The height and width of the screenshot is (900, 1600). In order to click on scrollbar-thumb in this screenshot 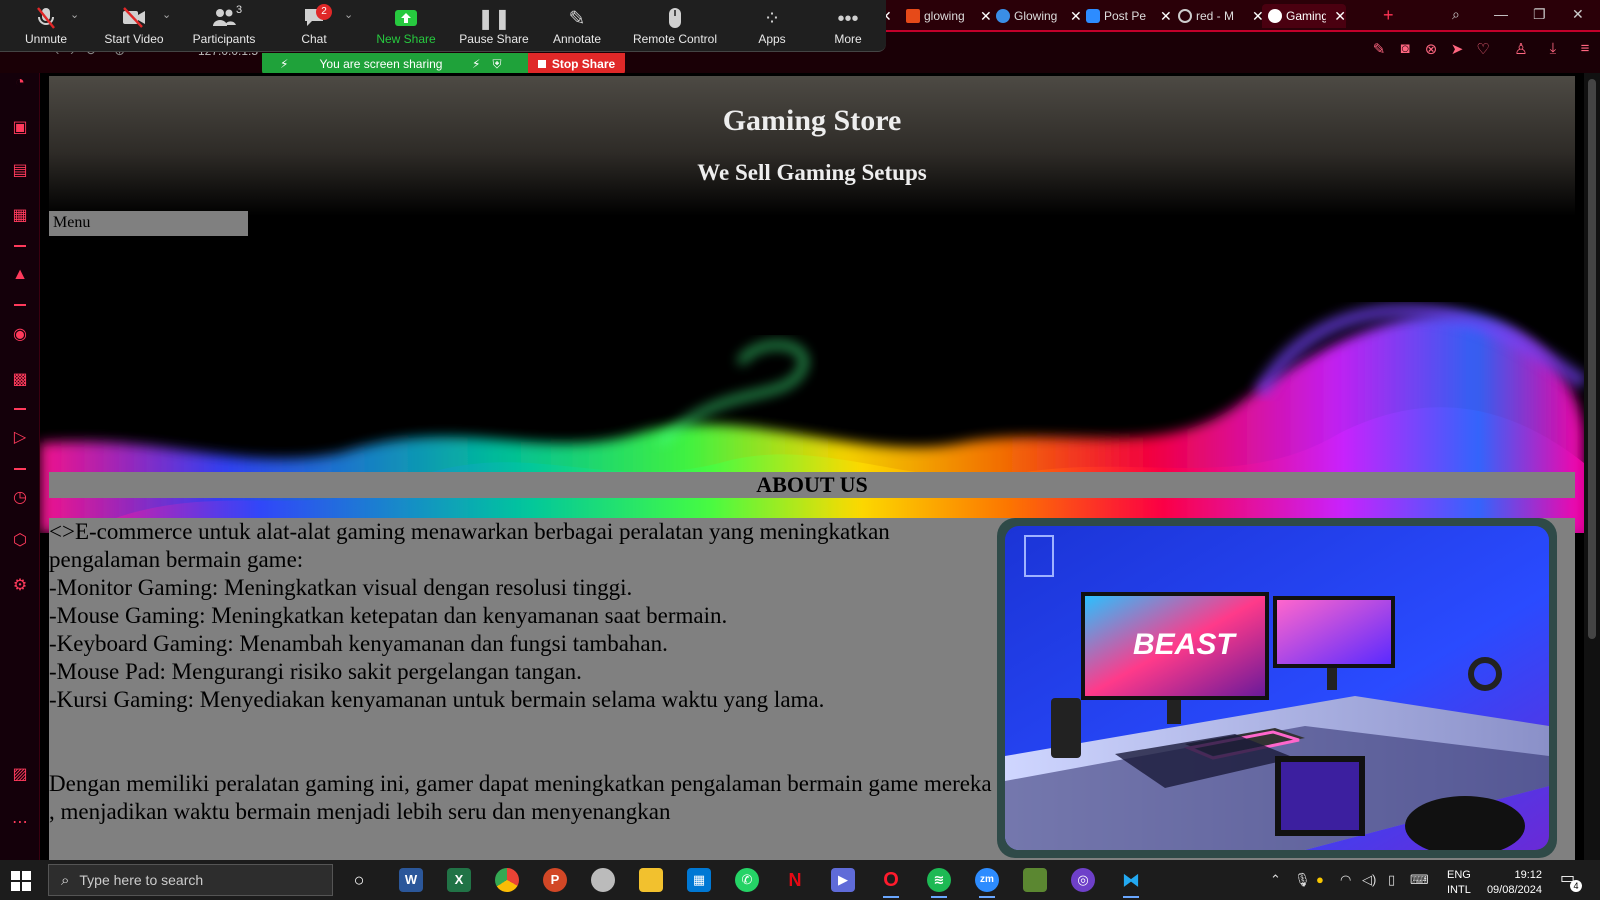, I will do `click(1592, 359)`.